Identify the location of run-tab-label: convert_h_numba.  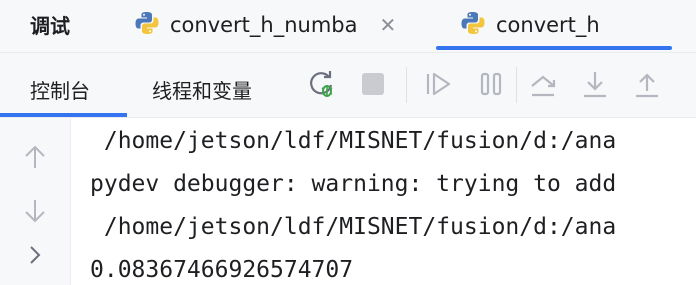
(264, 25).